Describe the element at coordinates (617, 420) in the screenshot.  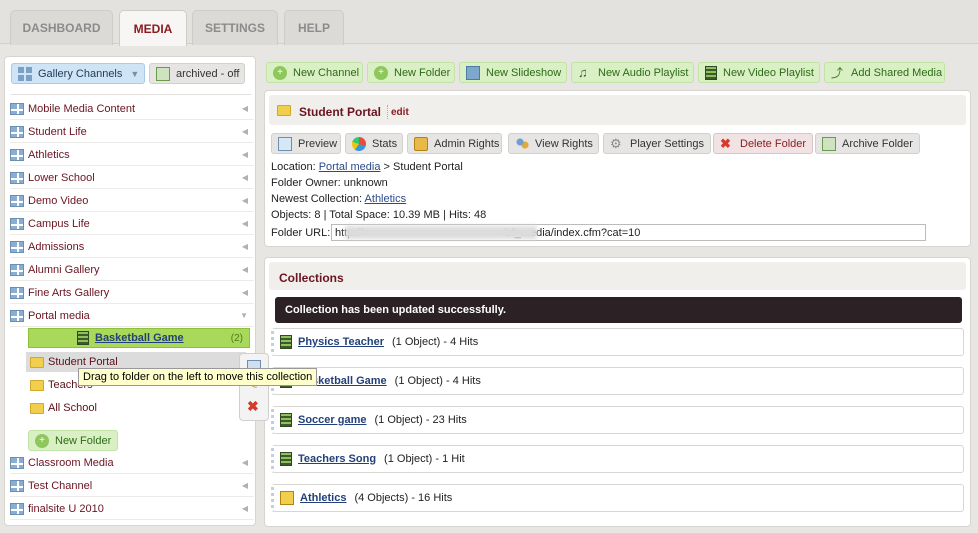
I see `collection-row: Soccer game (1 Object) - 23 Hits` at that location.